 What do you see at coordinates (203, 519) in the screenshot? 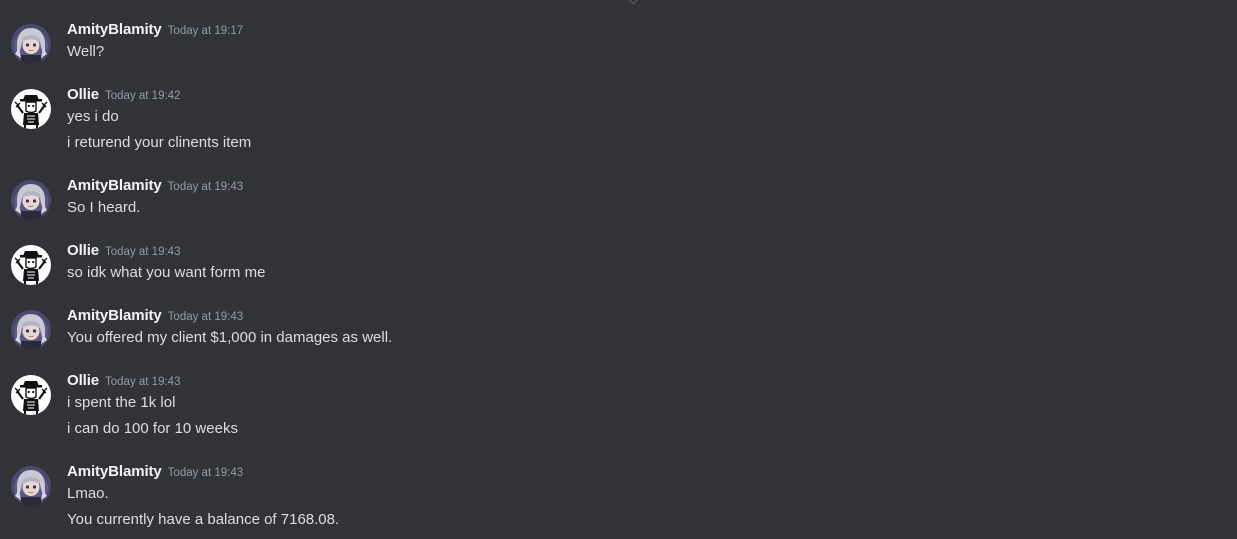
I see `message-text: You currently have a balance of 7168.08.` at bounding box center [203, 519].